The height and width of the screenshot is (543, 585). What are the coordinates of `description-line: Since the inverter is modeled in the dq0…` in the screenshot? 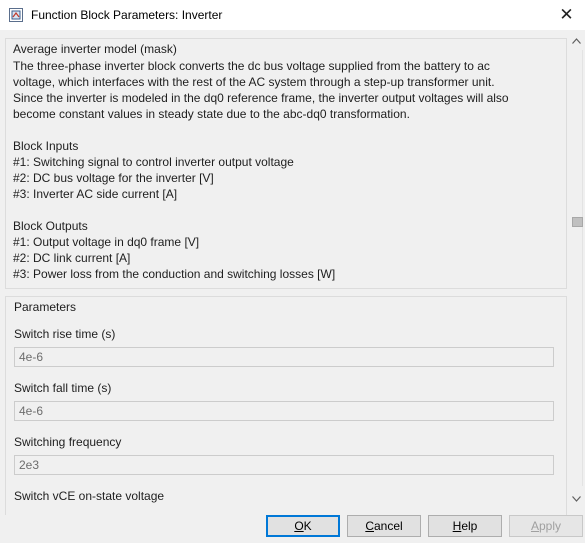 It's located at (261, 98).